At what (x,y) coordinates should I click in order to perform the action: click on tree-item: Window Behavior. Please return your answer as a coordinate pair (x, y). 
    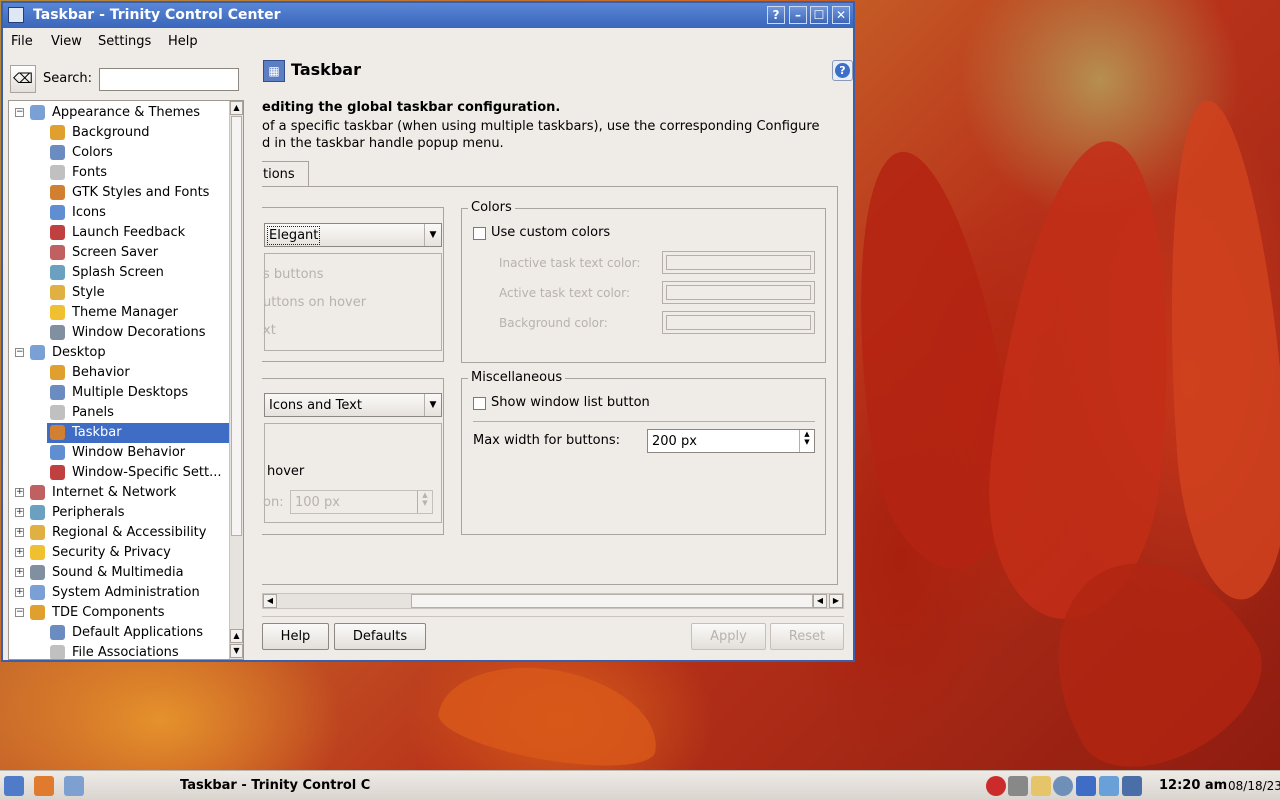
    Looking at the image, I should click on (119, 453).